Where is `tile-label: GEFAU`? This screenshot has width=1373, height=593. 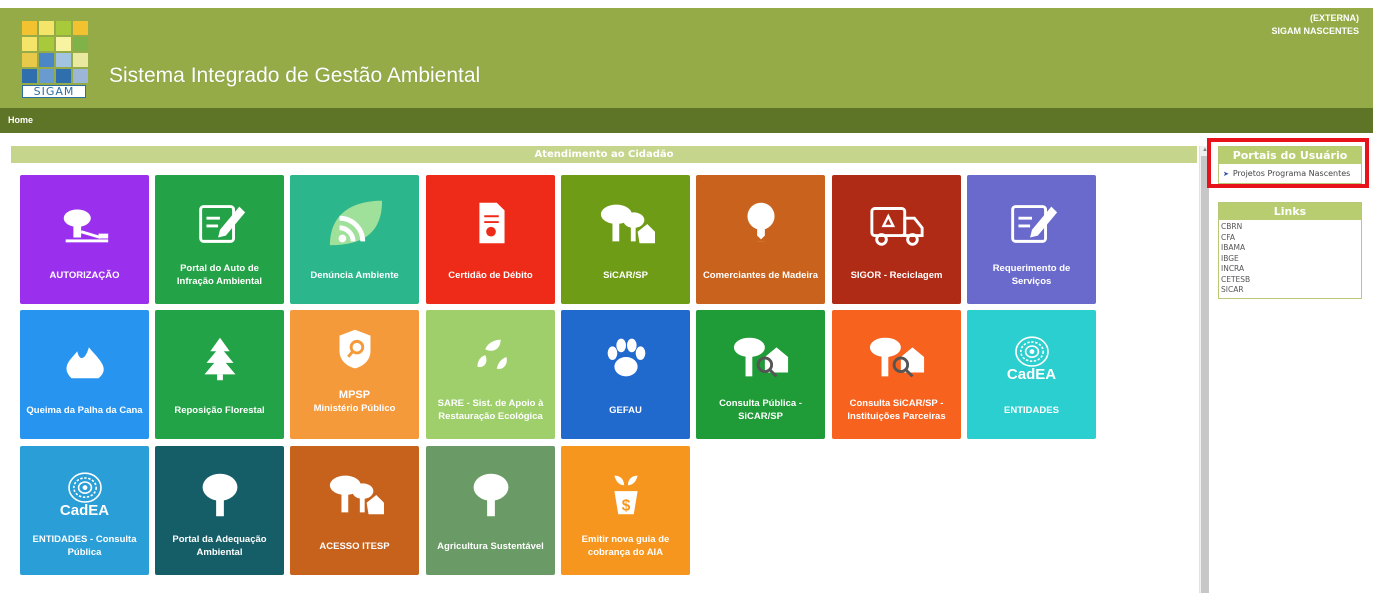 tile-label: GEFAU is located at coordinates (625, 410).